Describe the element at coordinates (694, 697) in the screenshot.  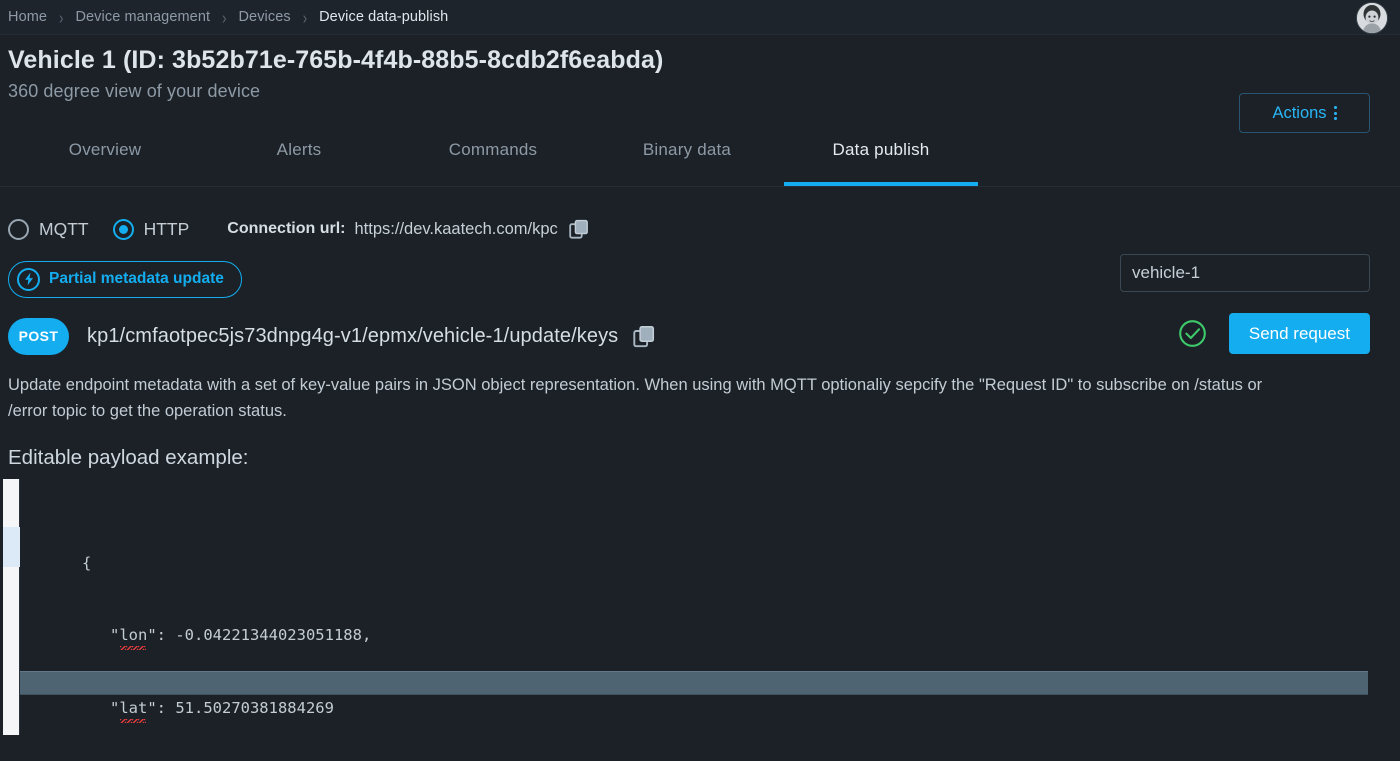
I see `code-line-active: "lat": 51.50270381884269` at that location.